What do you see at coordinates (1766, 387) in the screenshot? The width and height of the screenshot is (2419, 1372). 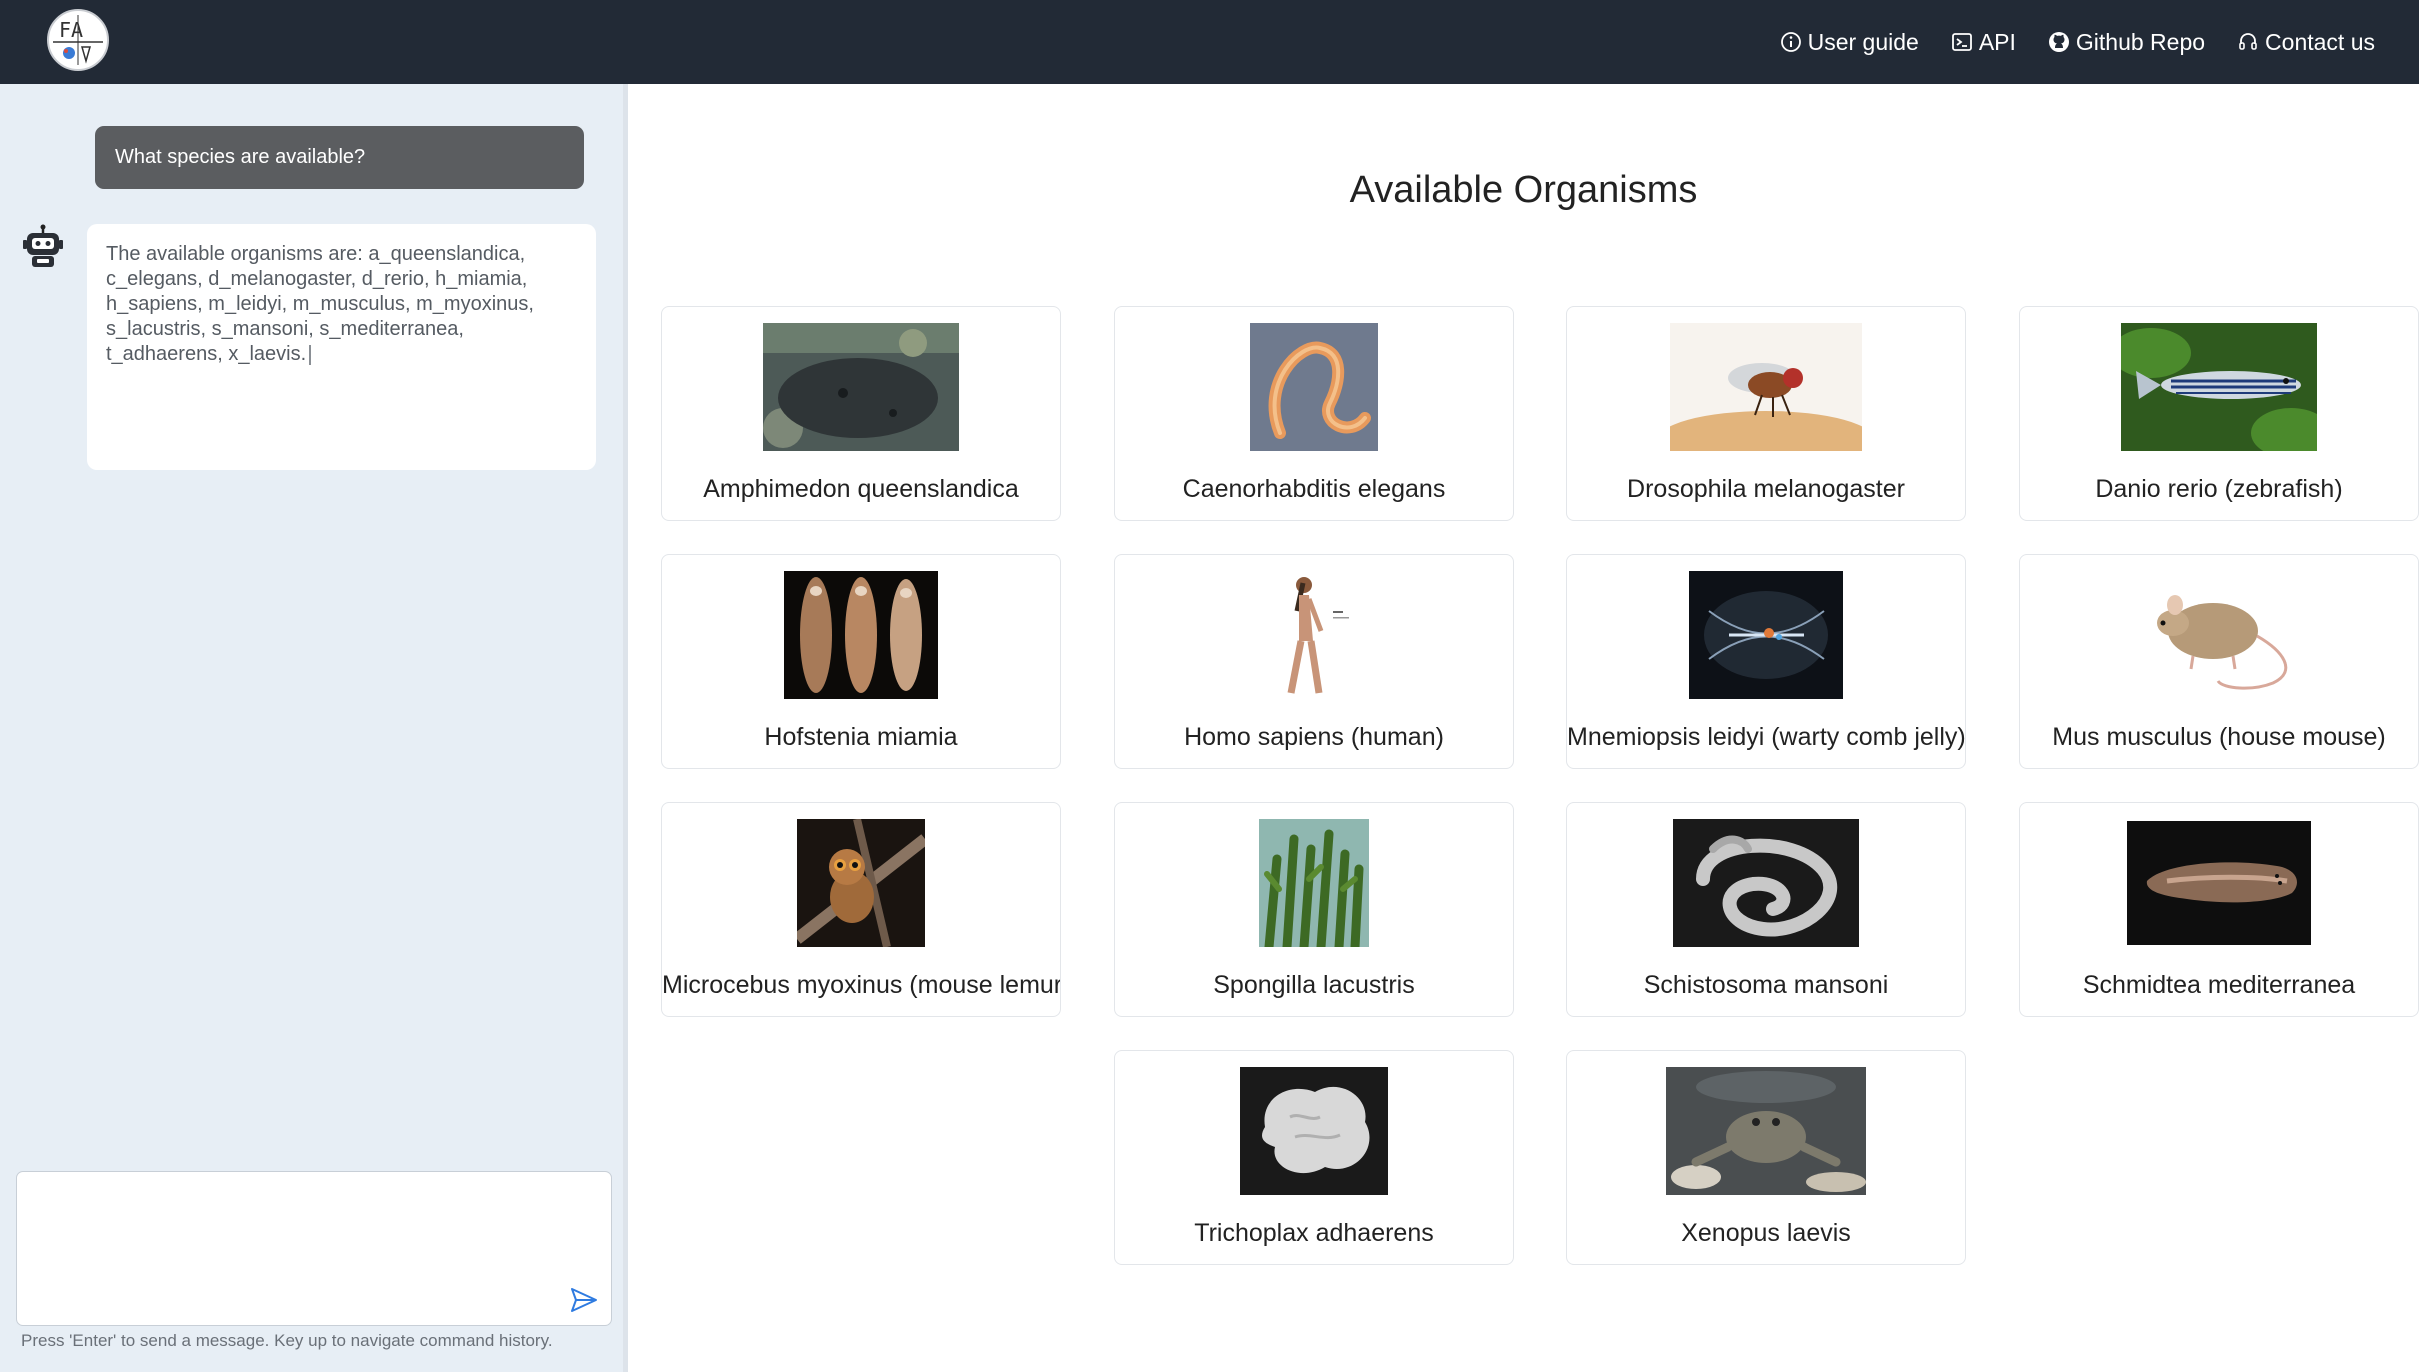 I see `fruit-fly-image` at bounding box center [1766, 387].